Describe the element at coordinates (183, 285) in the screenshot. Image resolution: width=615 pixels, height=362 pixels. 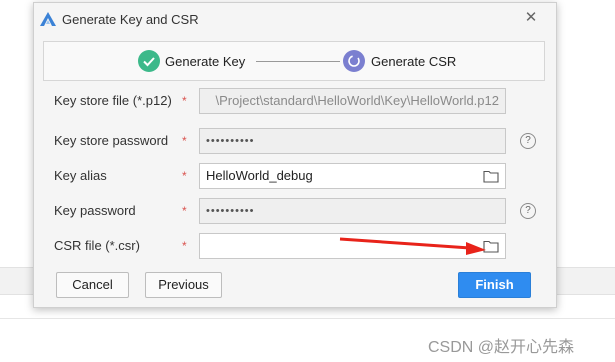
I see `previous-button: Previous` at that location.